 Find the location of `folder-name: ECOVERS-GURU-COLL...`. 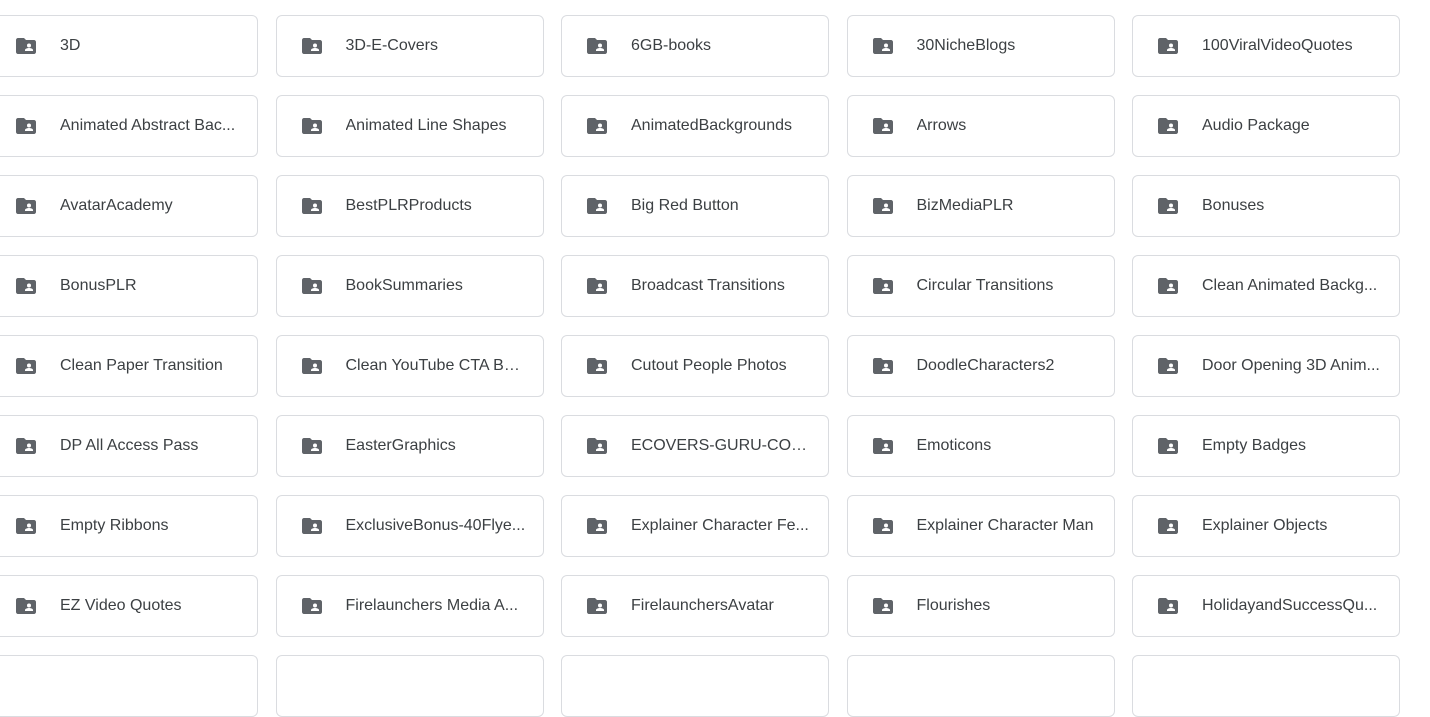

folder-name: ECOVERS-GURU-COLL... is located at coordinates (721, 445).